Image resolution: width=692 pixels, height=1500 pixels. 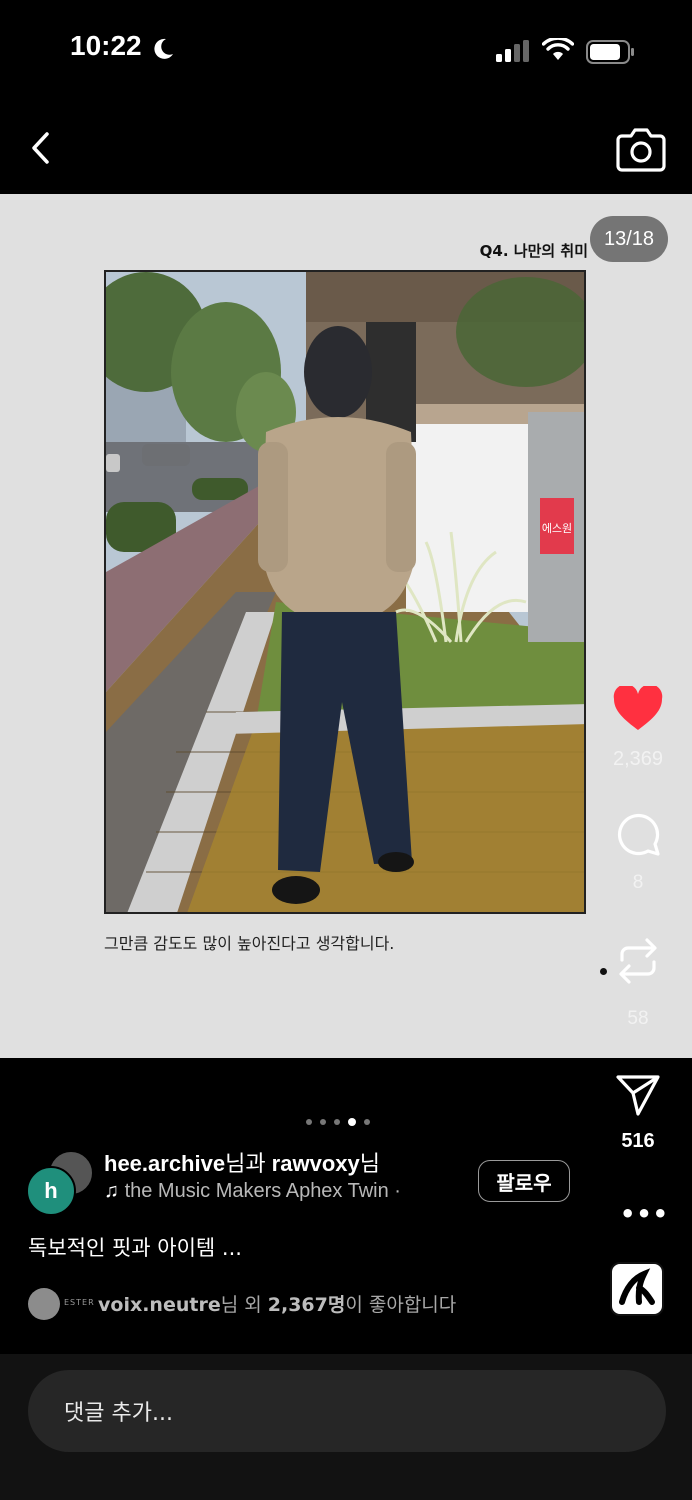 I want to click on camera-icon, so click(x=641, y=149).